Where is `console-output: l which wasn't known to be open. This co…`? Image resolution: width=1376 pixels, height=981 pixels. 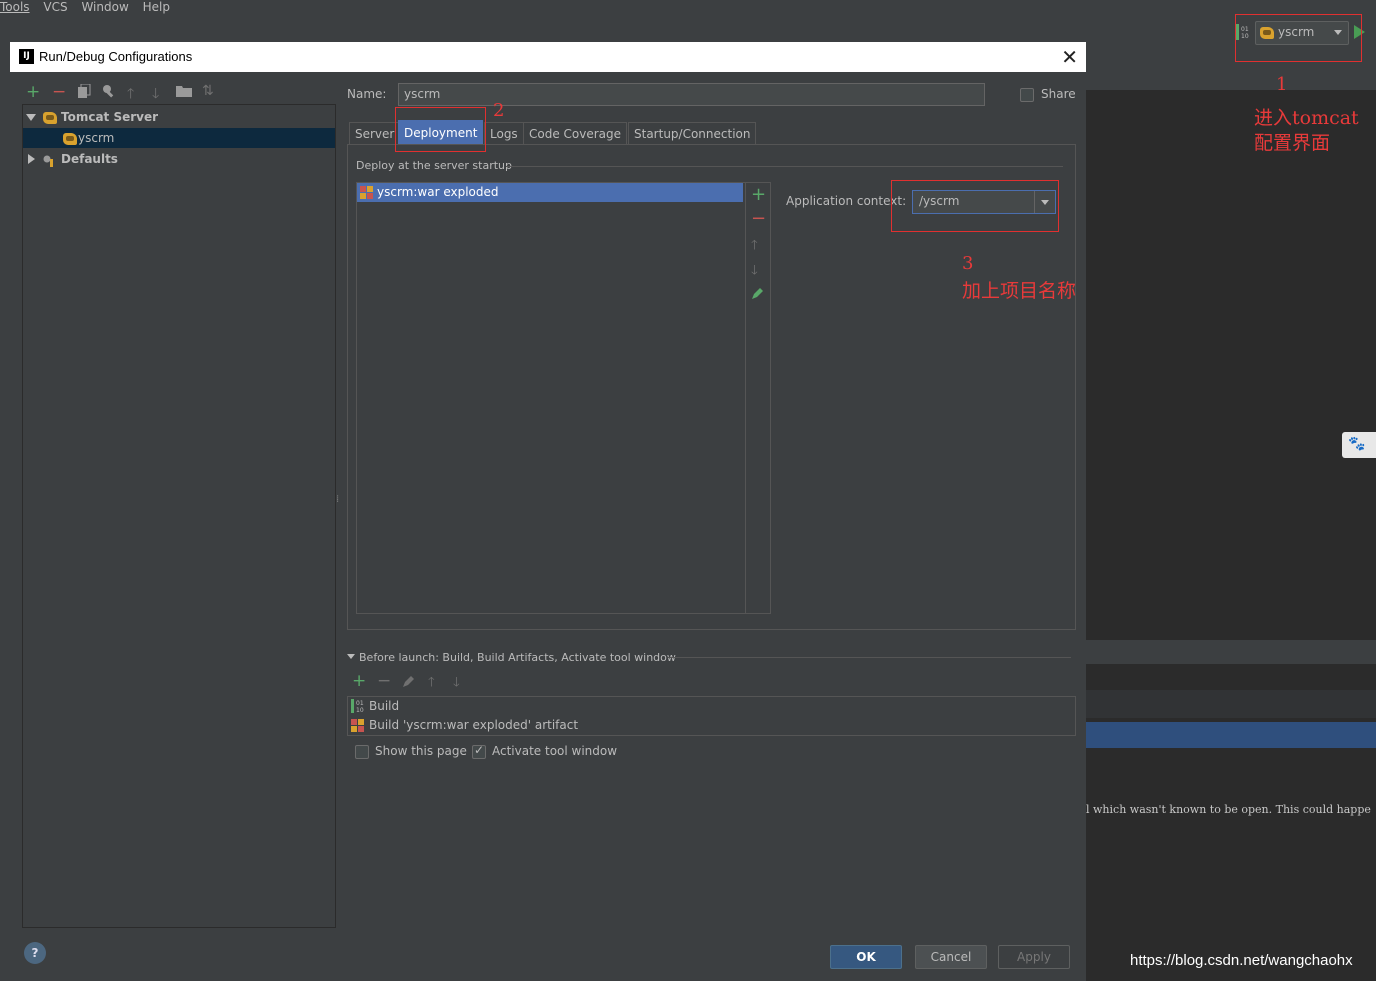 console-output: l which wasn't known to be open. This co… is located at coordinates (1228, 809).